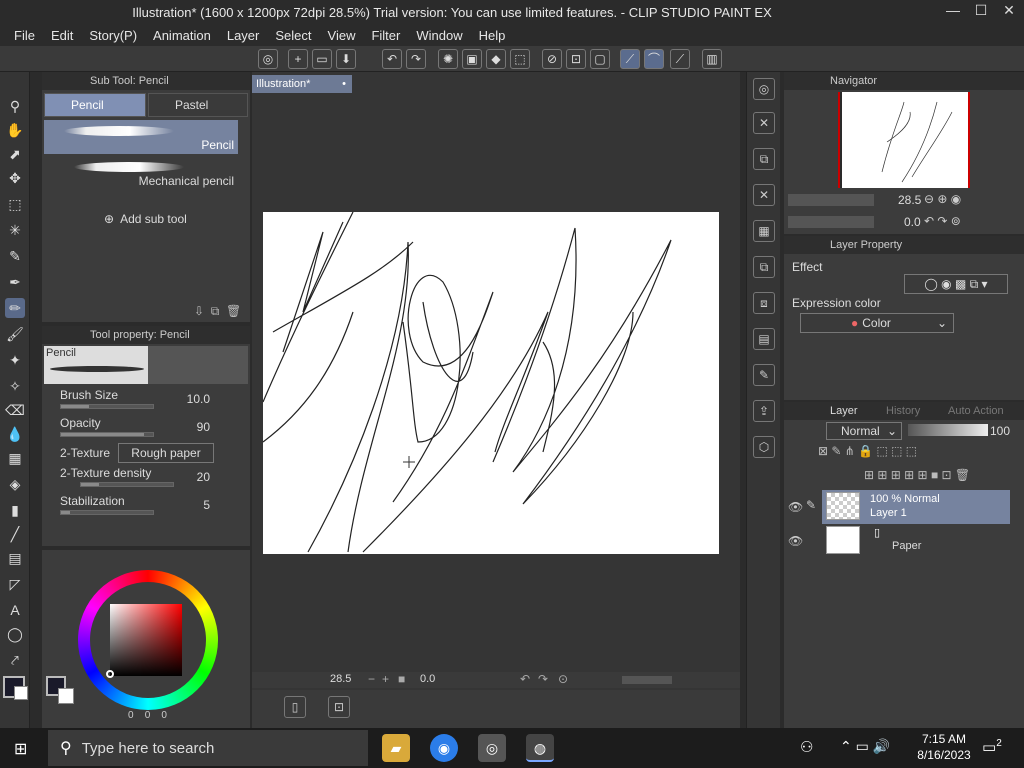 The image size is (1024, 768). I want to click on stabilization-value: 5, so click(206, 505).